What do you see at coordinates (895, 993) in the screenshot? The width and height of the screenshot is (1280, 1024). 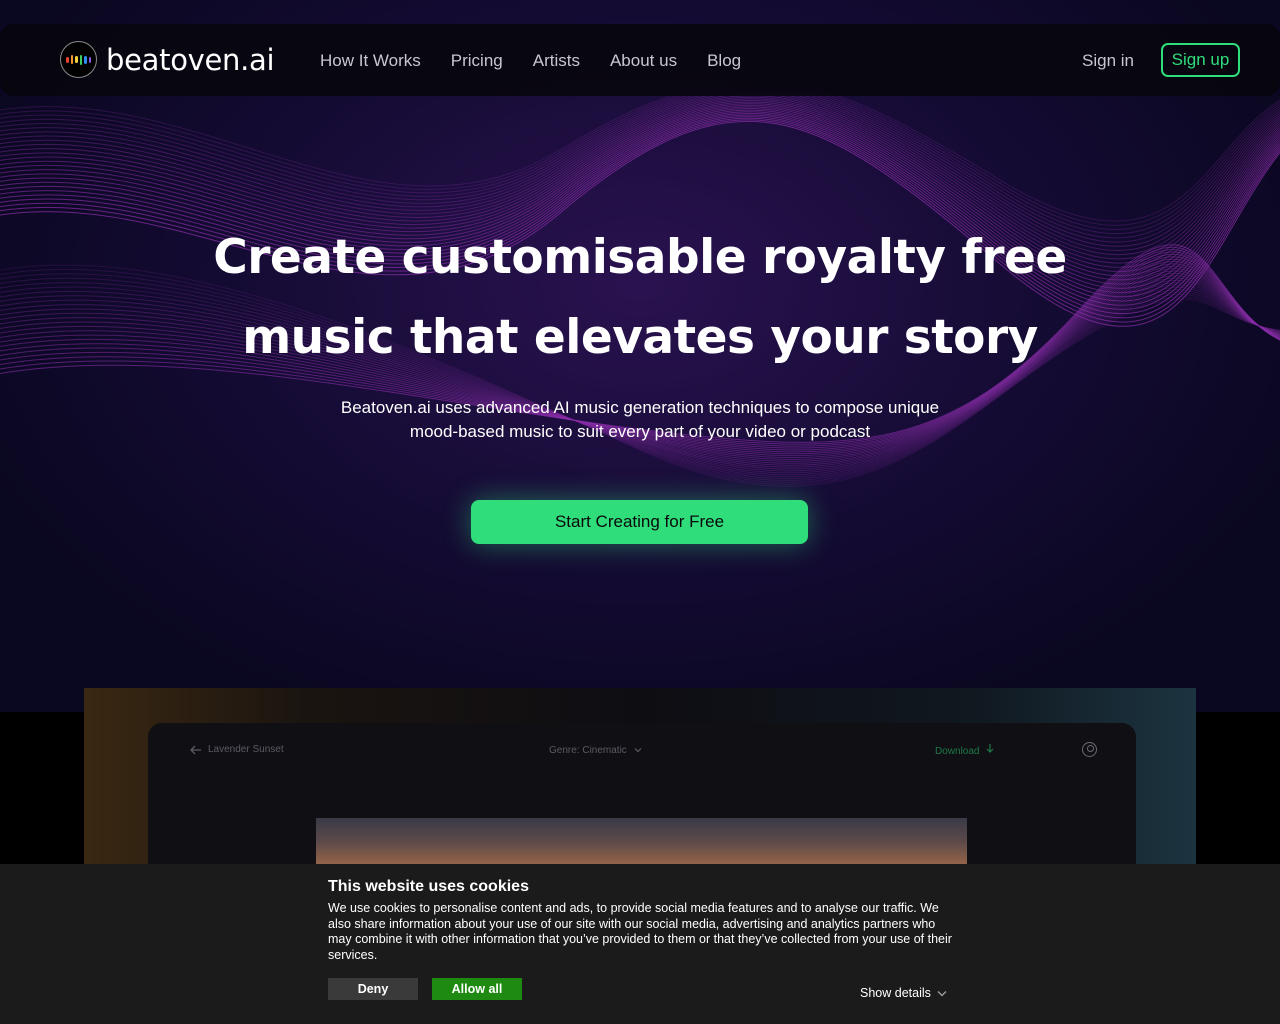 I see `show-details-label: Show details` at bounding box center [895, 993].